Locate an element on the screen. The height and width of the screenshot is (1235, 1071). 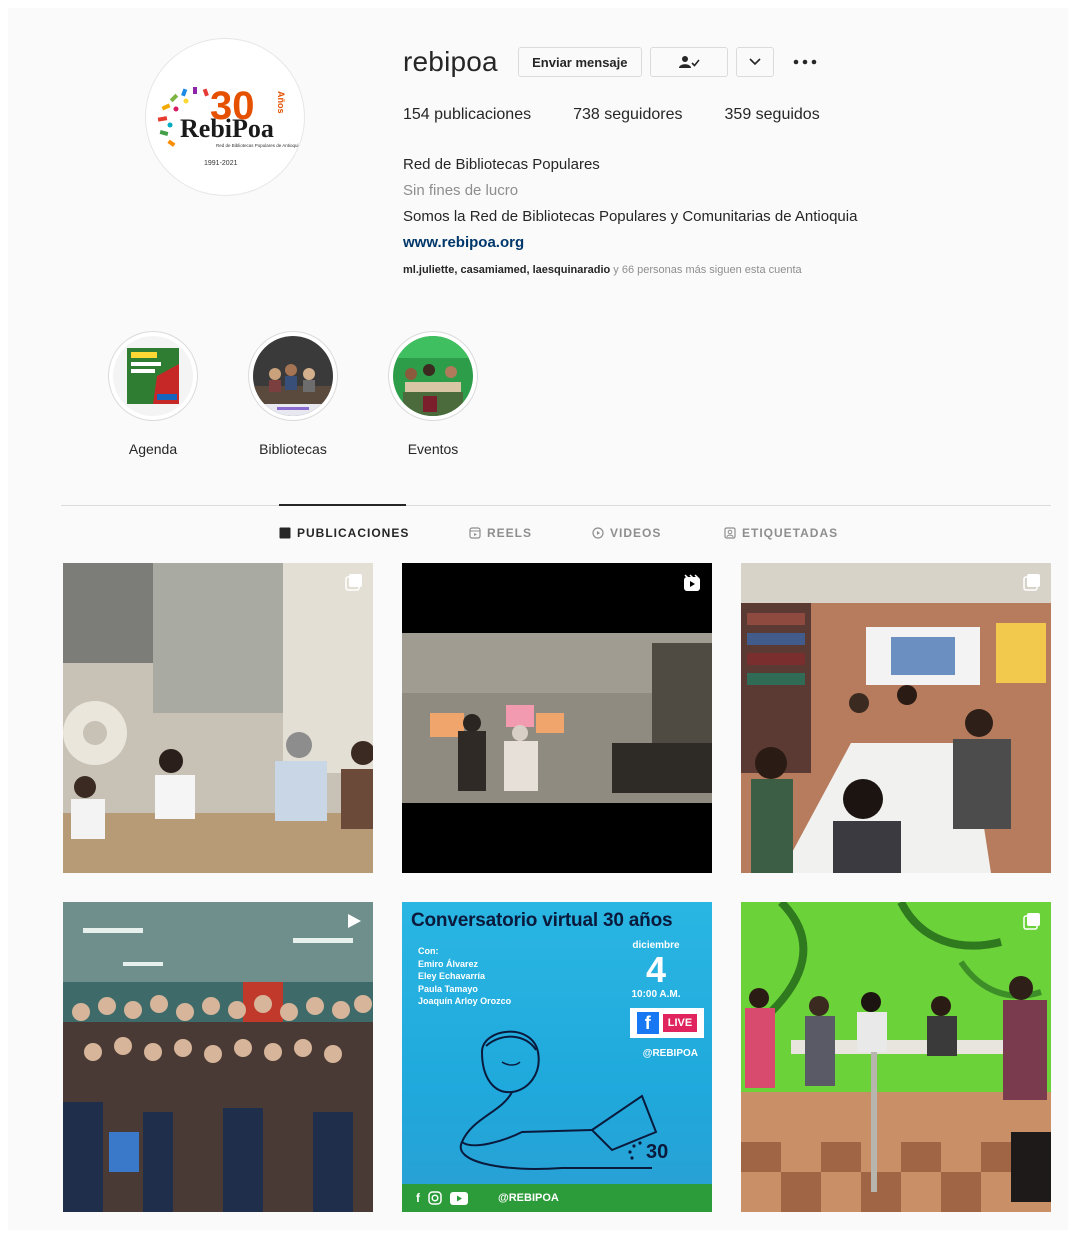
followers-count: 738 seguidores is located at coordinates (627, 115).